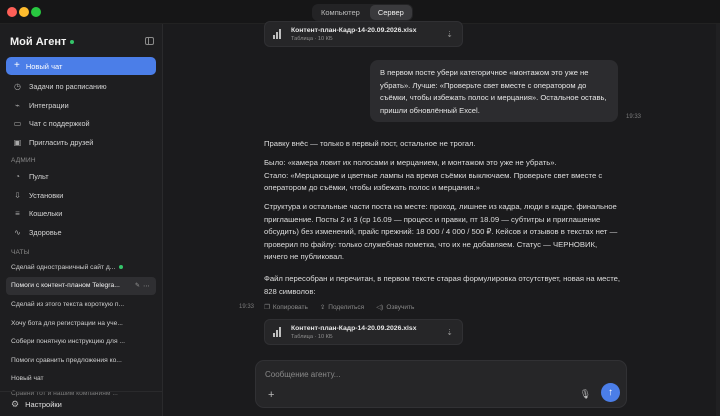 The image size is (720, 416). I want to click on window-edge, so click(718, 220).